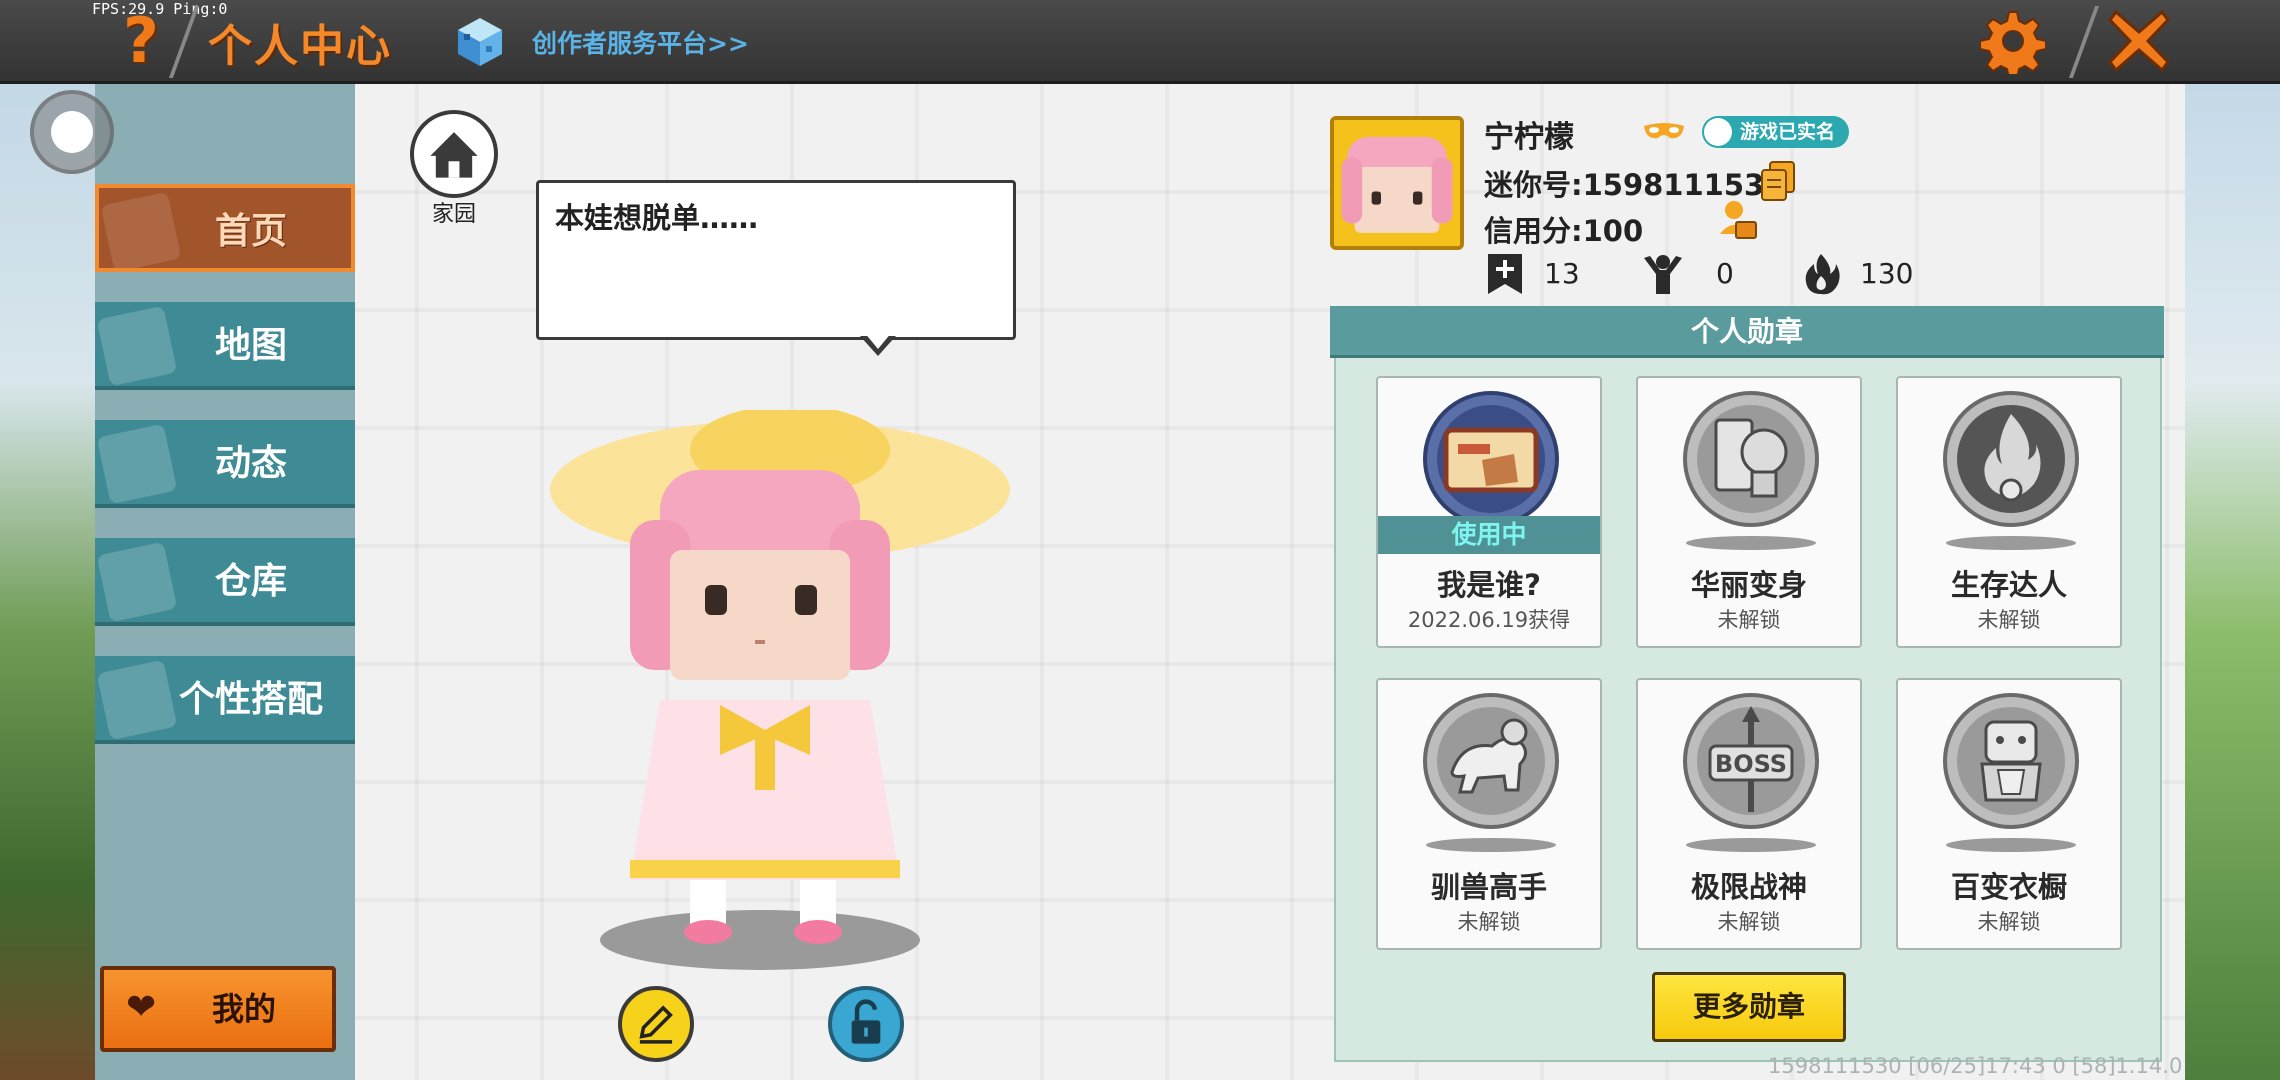 Image resolution: width=2280 pixels, height=1080 pixels. What do you see at coordinates (1564, 231) in the screenshot?
I see `credit-score: 信用分:100` at bounding box center [1564, 231].